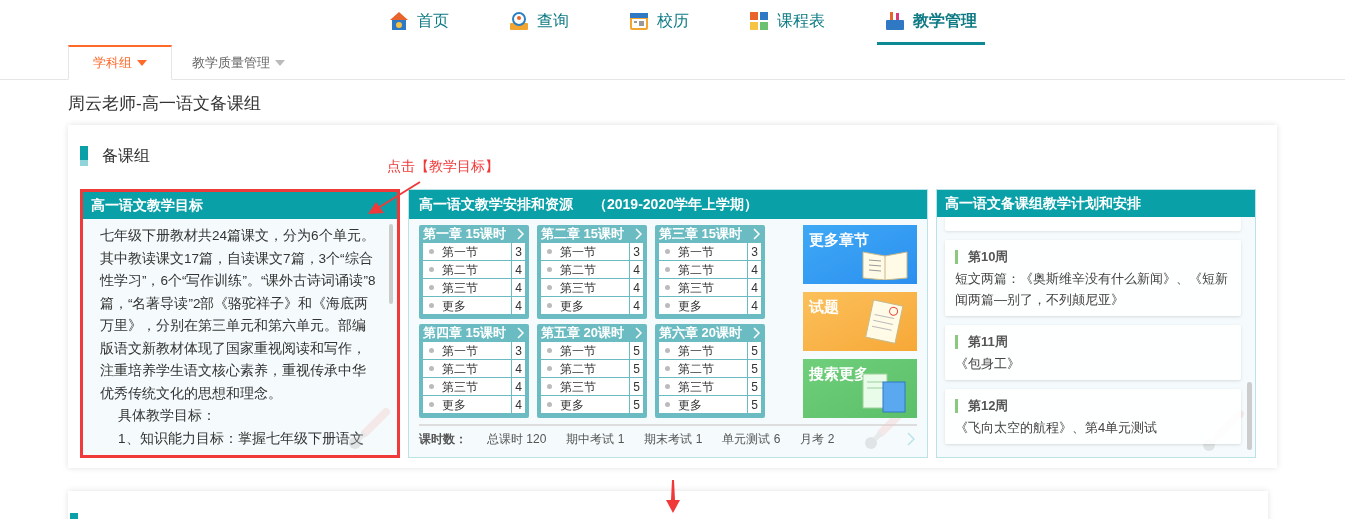  What do you see at coordinates (240, 205) in the screenshot?
I see `panel-header: 高一语文教学目标` at bounding box center [240, 205].